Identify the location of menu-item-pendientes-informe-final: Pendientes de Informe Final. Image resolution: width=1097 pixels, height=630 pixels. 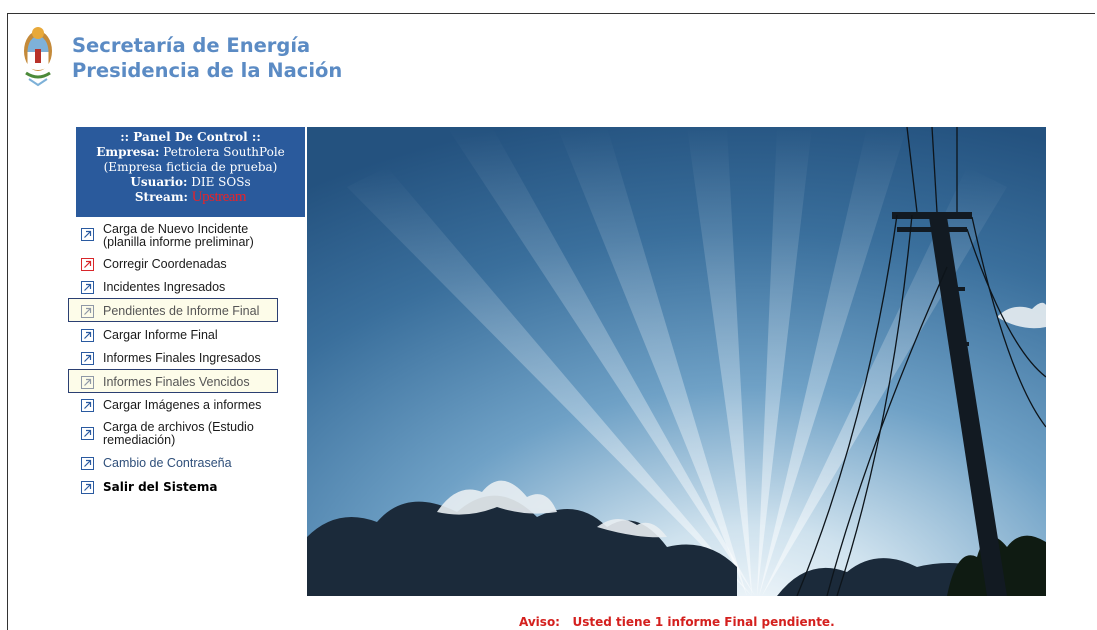
(190, 313).